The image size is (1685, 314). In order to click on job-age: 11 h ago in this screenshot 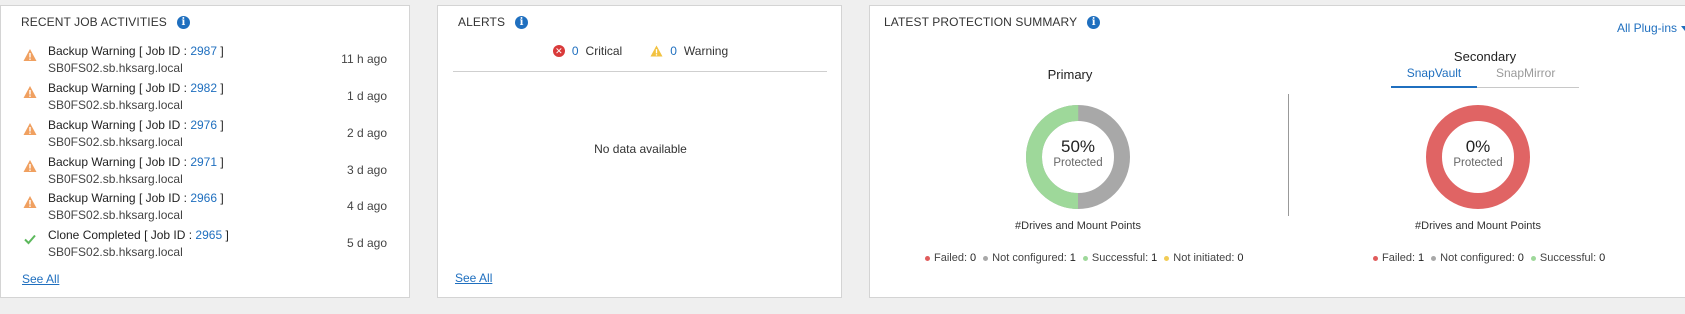, I will do `click(364, 59)`.